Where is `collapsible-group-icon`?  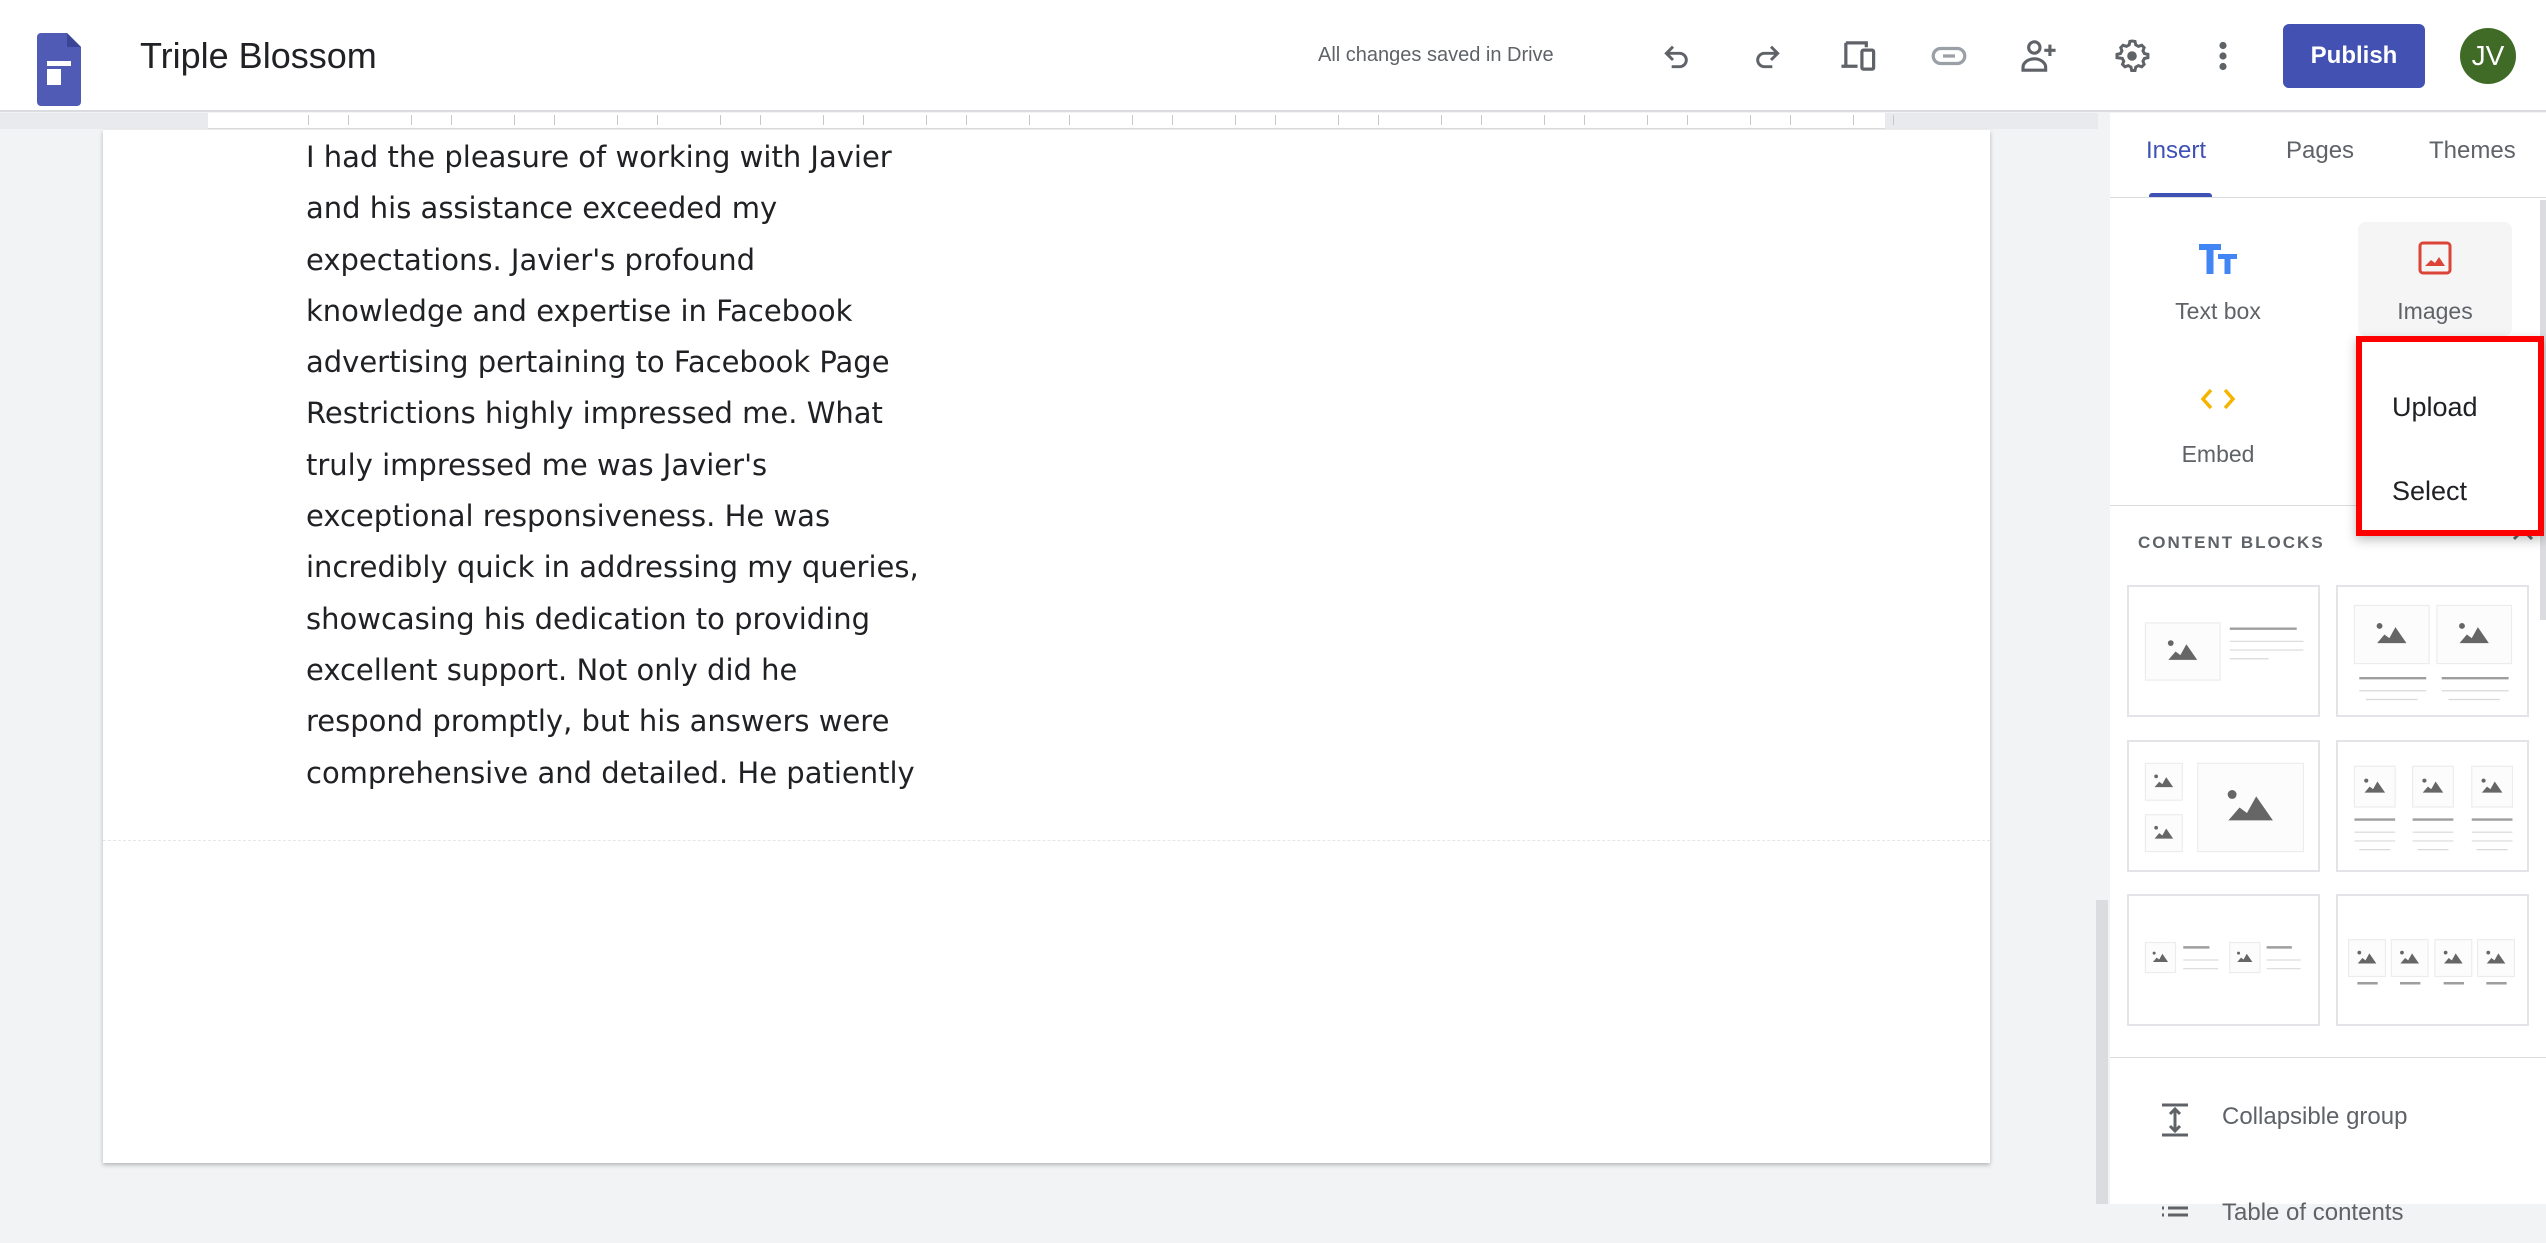
collapsible-group-icon is located at coordinates (2175, 1120).